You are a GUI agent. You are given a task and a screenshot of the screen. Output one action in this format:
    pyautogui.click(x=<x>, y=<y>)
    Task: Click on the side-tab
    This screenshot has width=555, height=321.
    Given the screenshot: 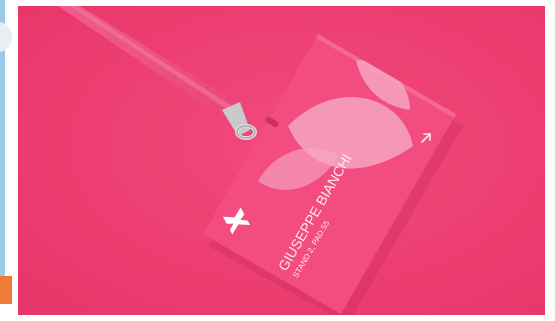 What is the action you would take?
    pyautogui.click(x=6, y=37)
    